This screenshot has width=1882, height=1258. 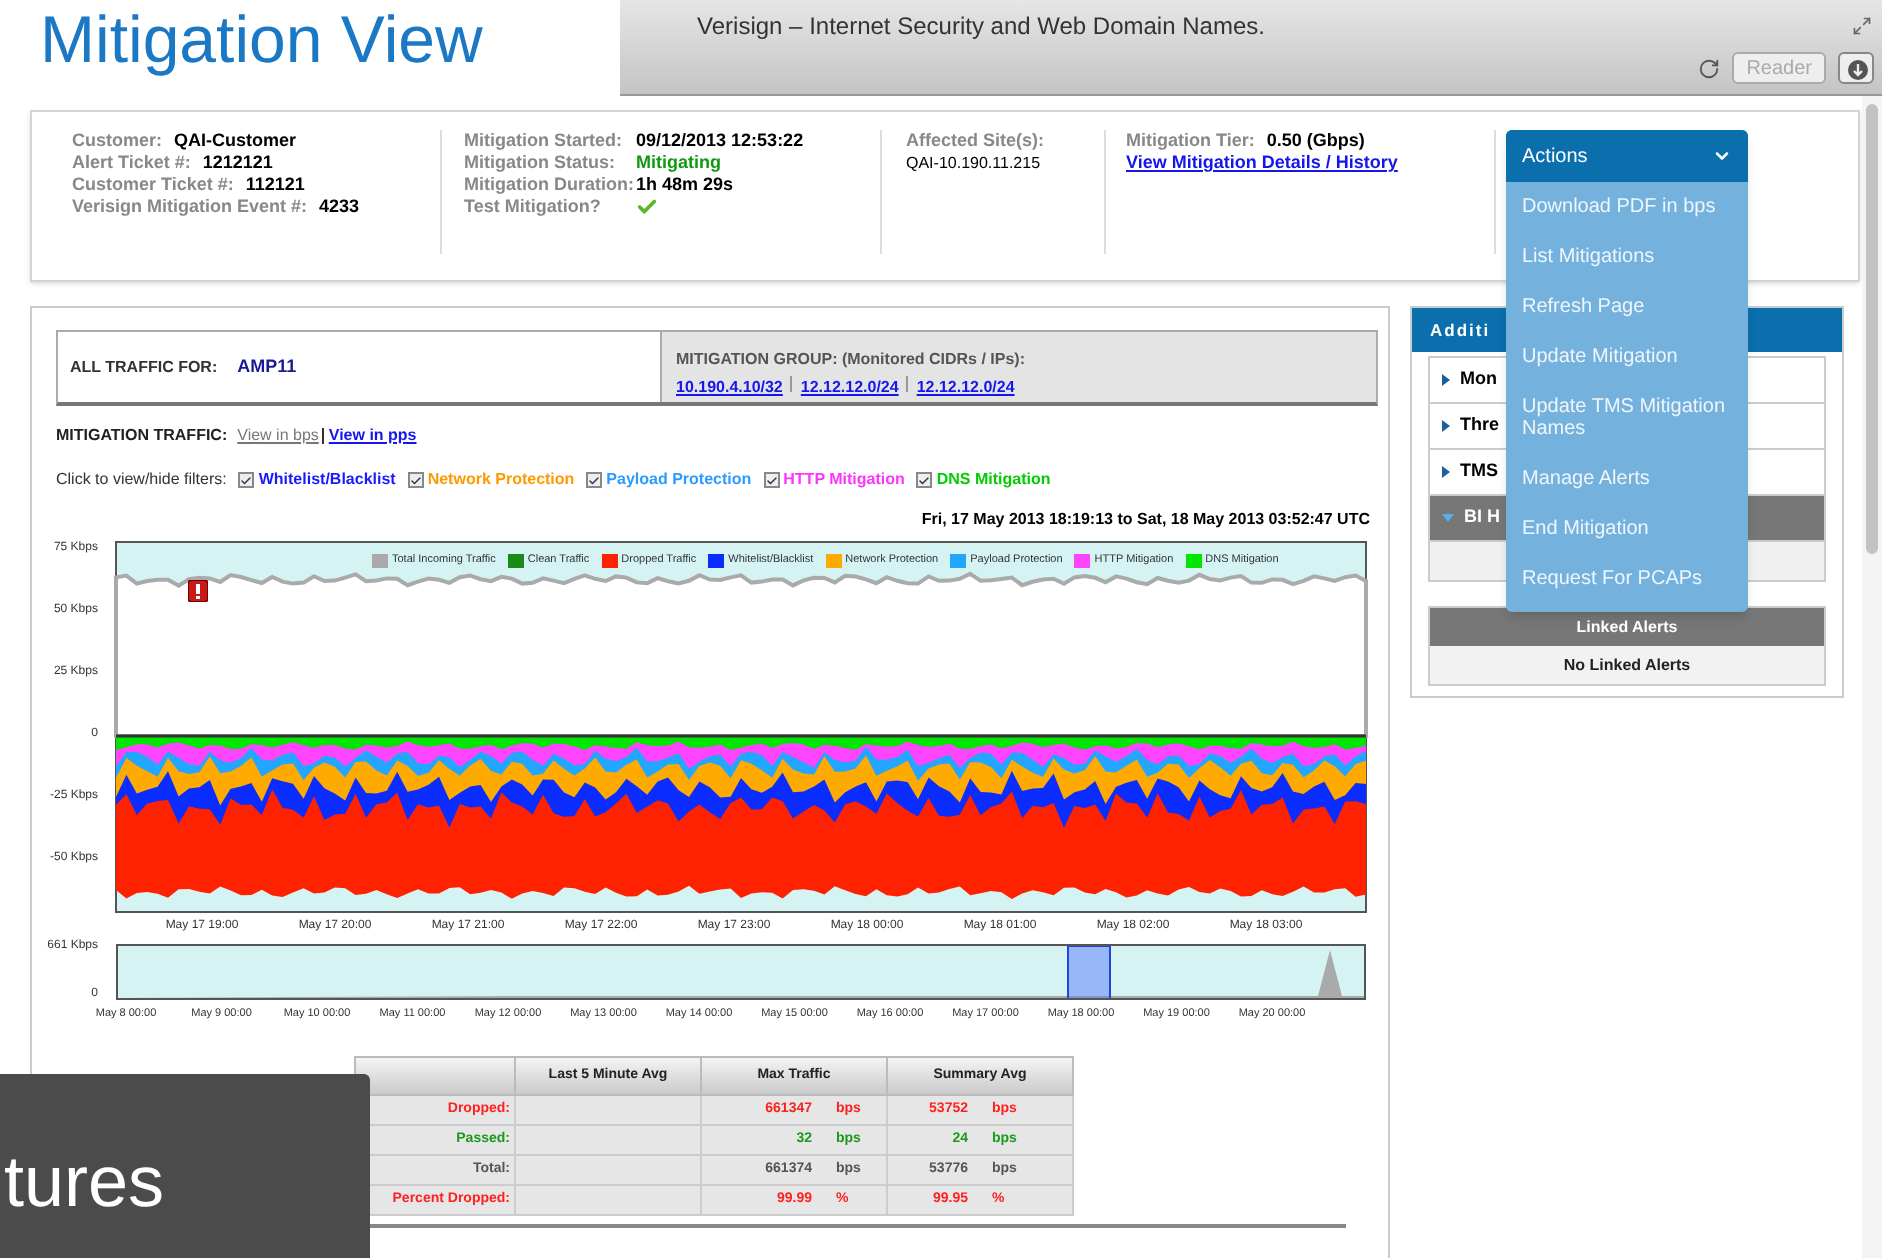 What do you see at coordinates (190, 207) in the screenshot?
I see `field-label: Verisign Mitigation Event #:` at bounding box center [190, 207].